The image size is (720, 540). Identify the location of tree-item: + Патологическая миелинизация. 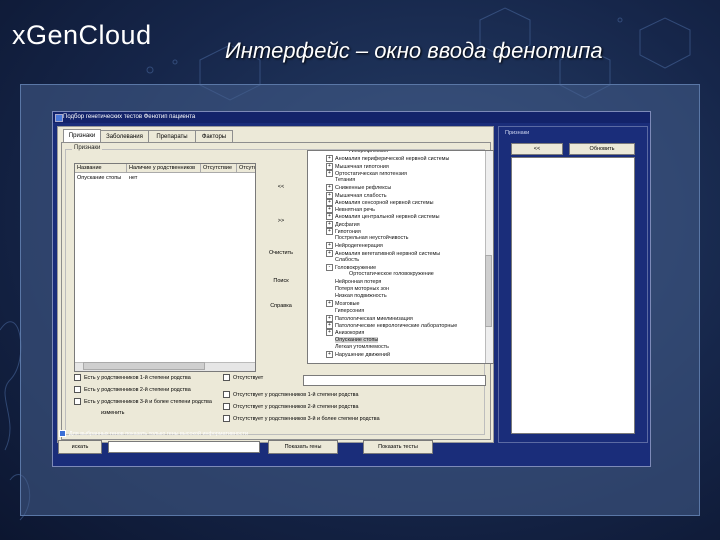
(369, 318).